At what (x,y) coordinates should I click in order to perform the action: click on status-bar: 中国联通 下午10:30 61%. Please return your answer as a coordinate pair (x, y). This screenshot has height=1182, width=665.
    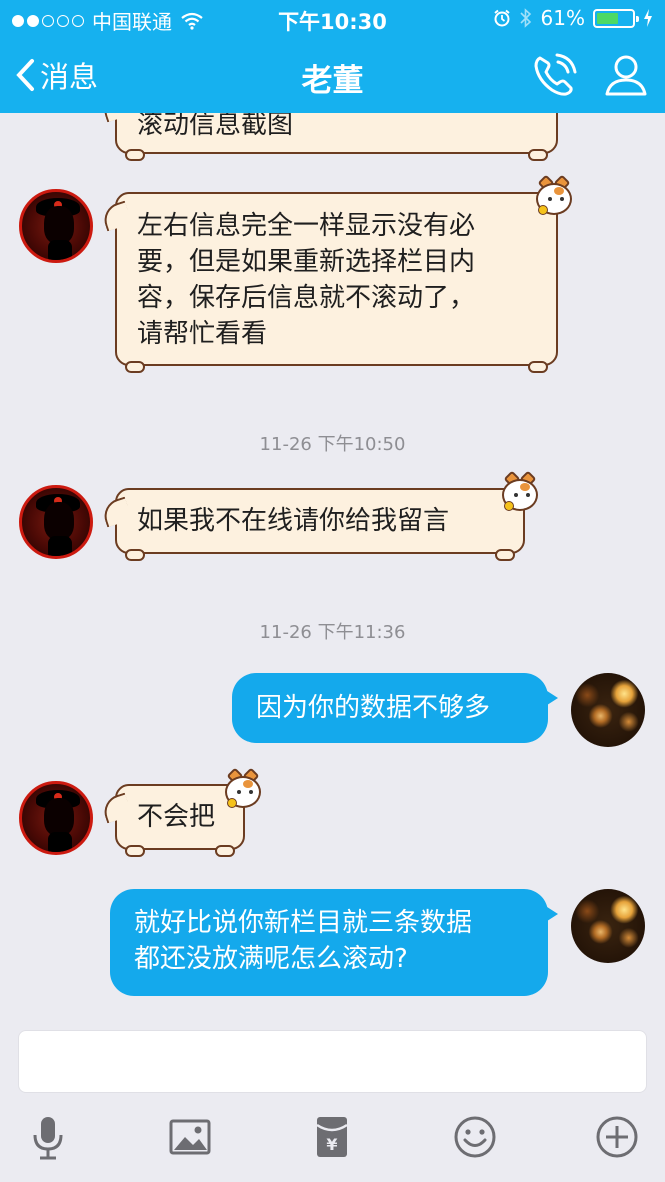
    Looking at the image, I should click on (332, 19).